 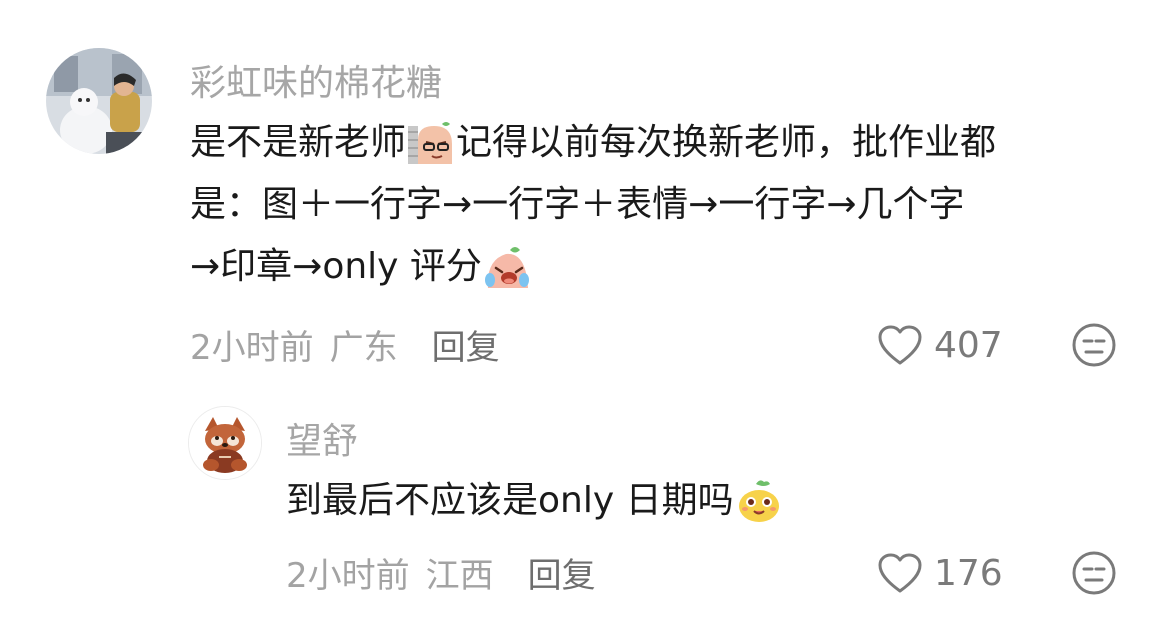 I want to click on like-button: 176, so click(x=939, y=573).